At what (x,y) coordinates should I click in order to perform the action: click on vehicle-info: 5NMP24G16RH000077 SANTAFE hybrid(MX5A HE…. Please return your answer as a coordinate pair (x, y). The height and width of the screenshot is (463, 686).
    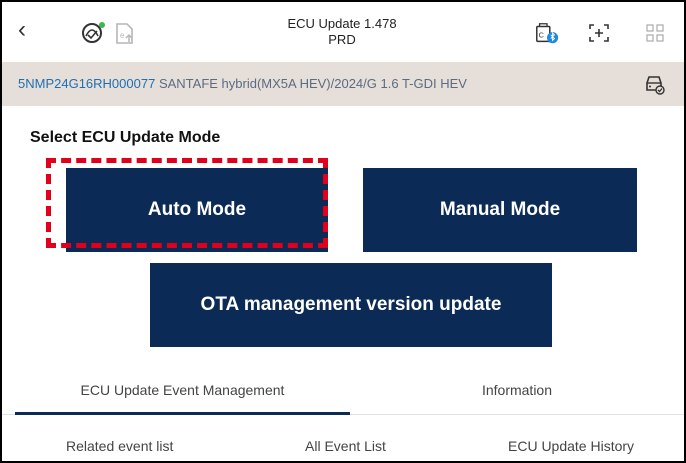
    Looking at the image, I should click on (242, 83).